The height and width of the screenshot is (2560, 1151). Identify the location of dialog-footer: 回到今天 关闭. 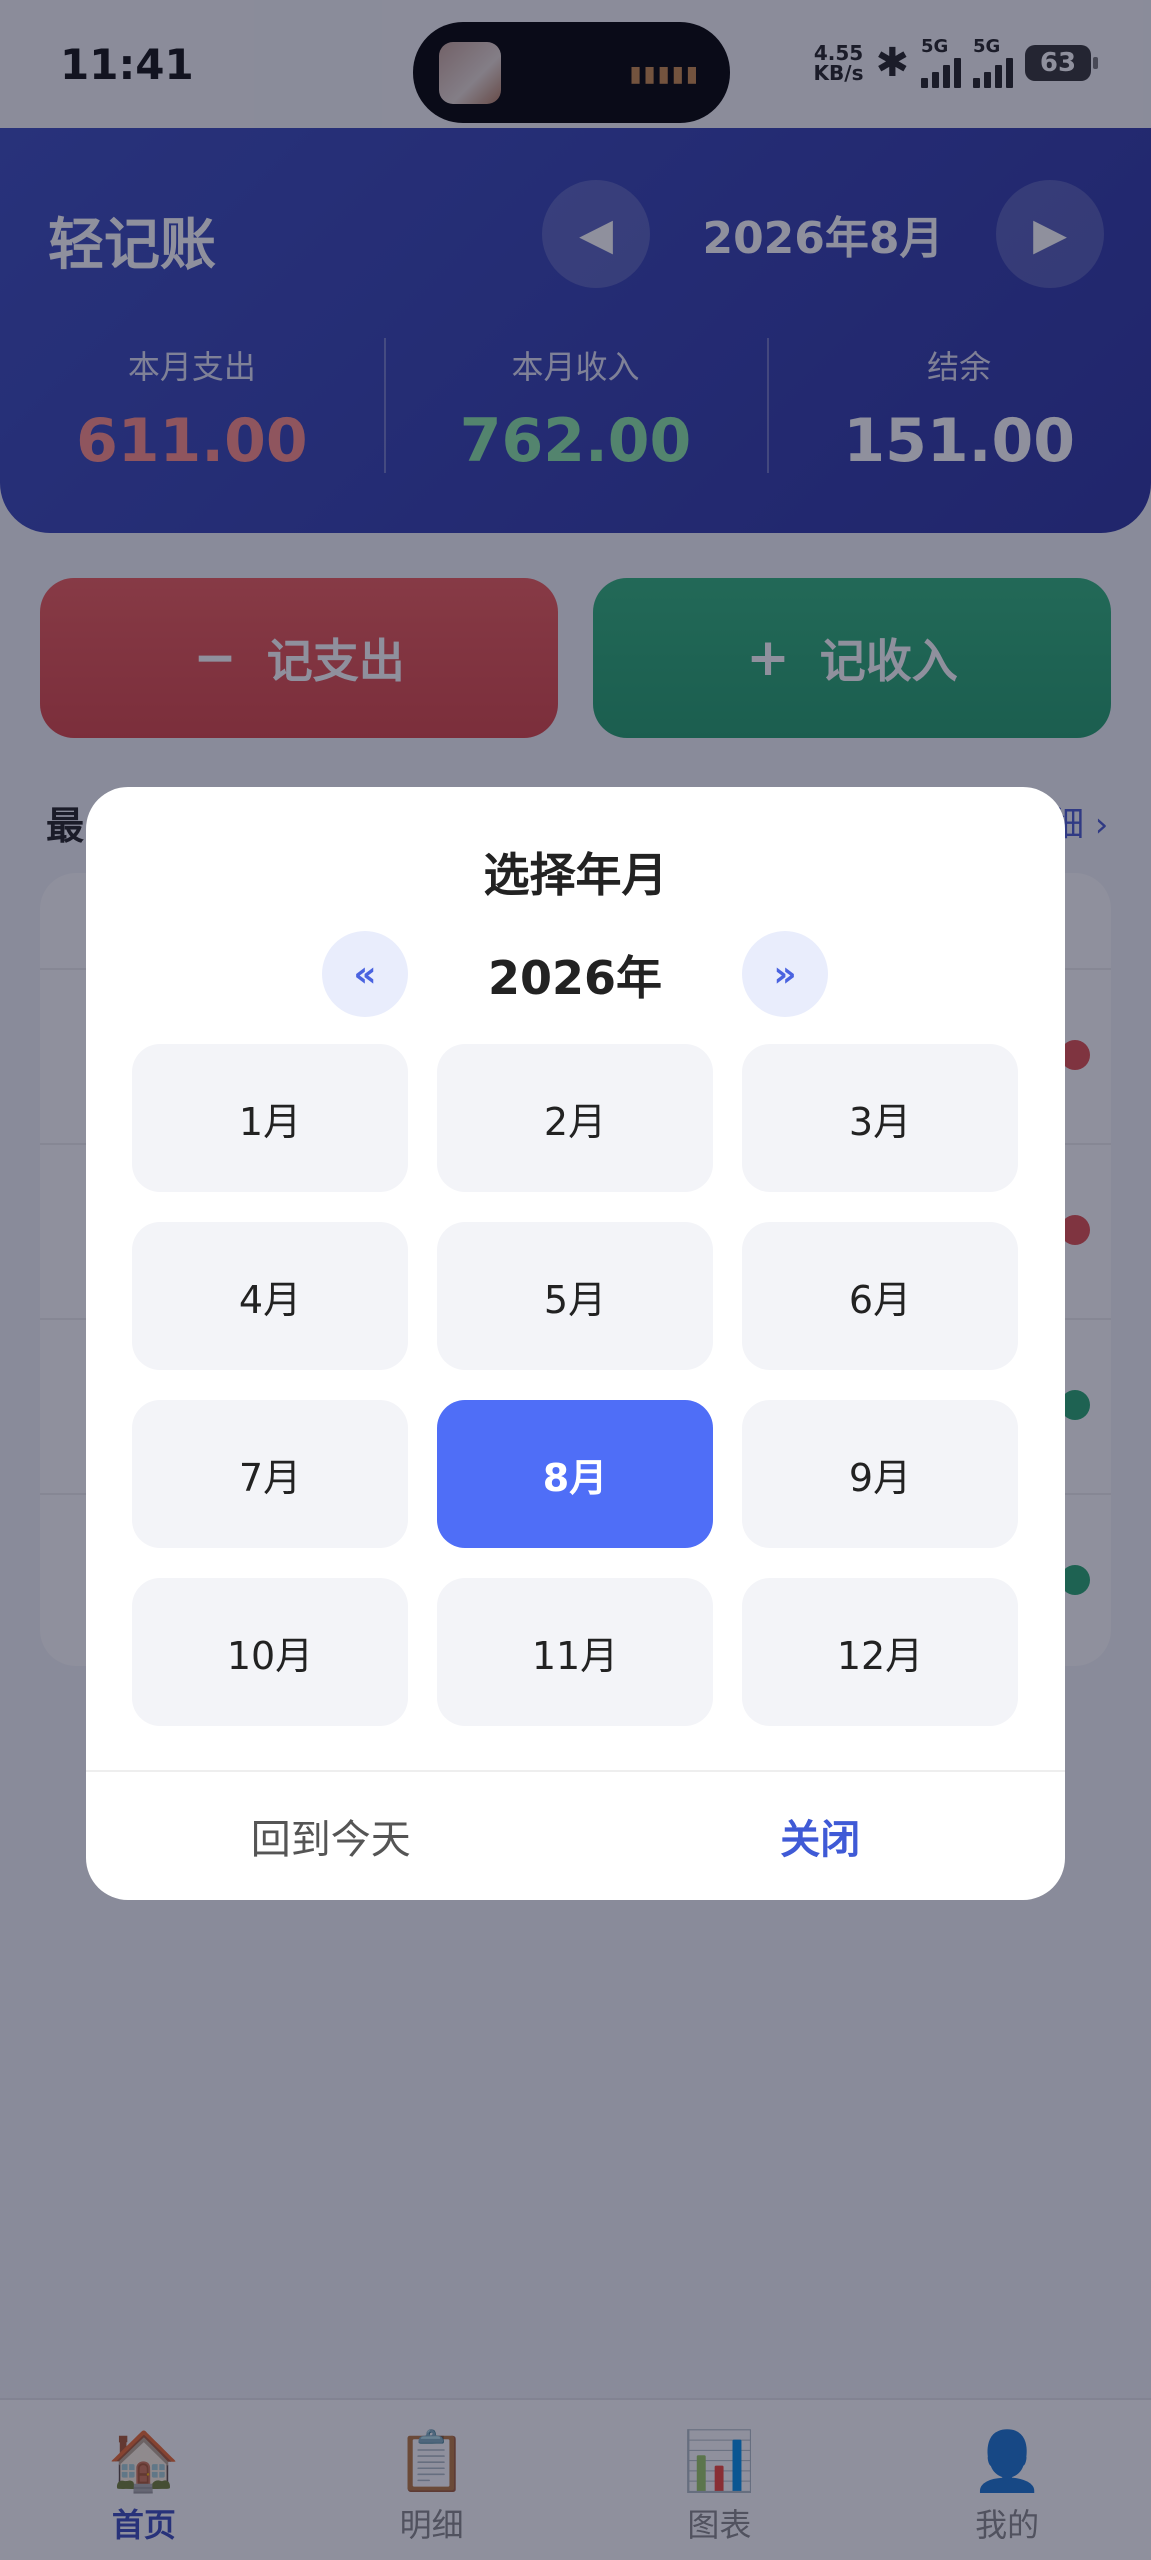
(575, 1835).